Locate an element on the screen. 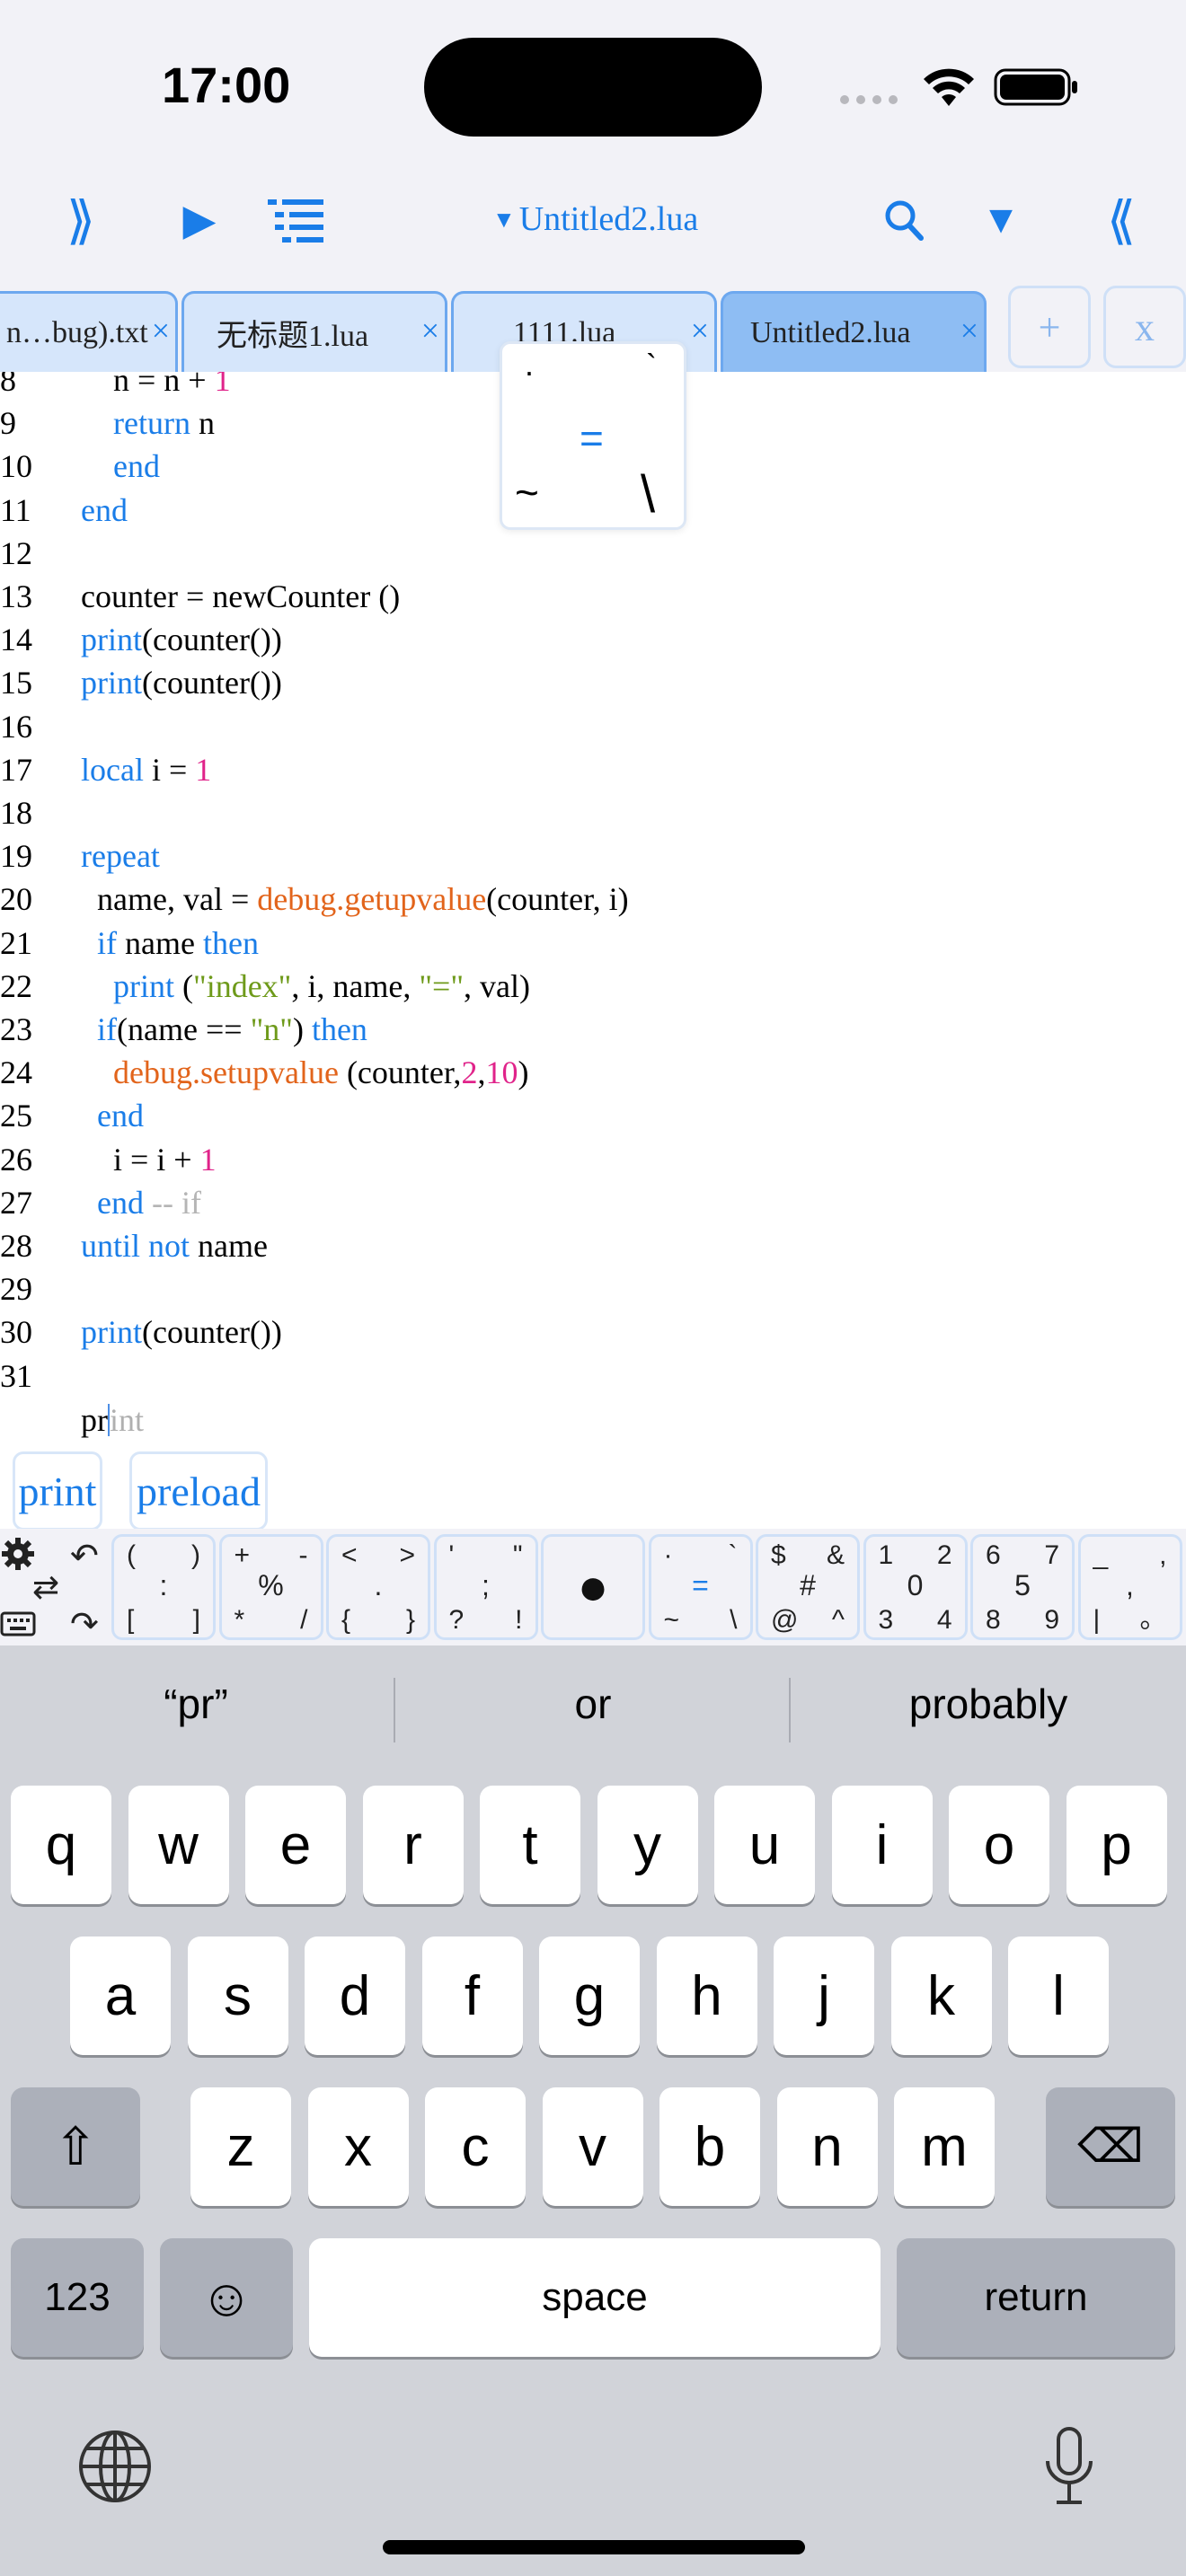  backspace-key: ⌫ is located at coordinates (1110, 2146).